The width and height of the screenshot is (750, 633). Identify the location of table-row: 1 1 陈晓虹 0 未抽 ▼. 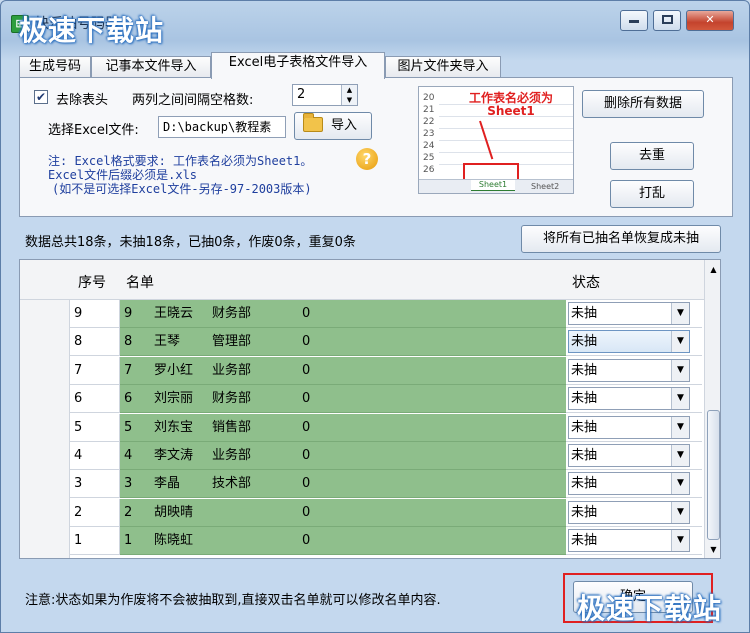
(362, 541).